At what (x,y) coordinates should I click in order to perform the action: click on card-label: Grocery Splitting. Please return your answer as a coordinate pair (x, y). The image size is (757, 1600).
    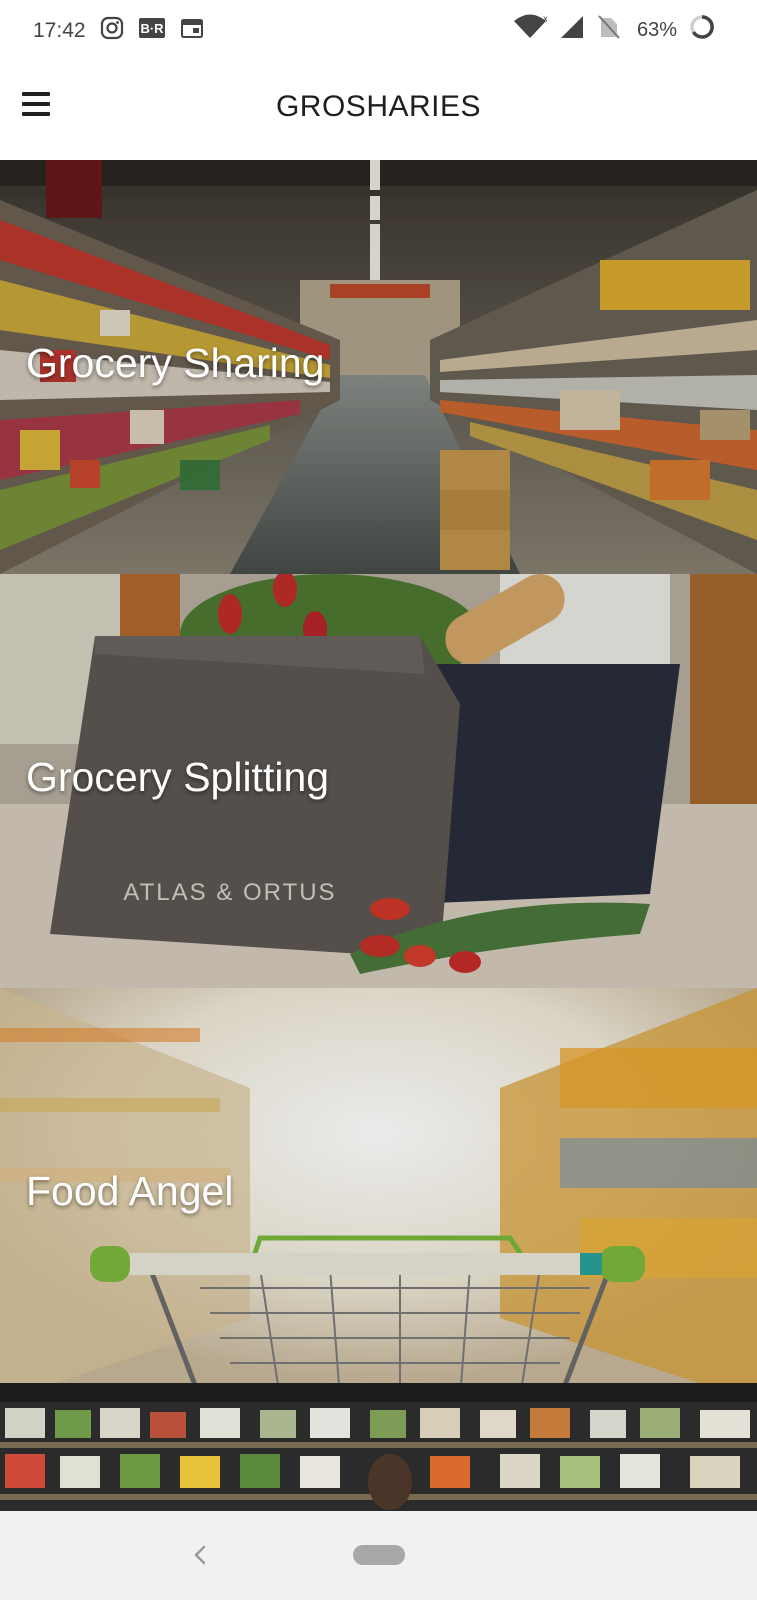
    Looking at the image, I should click on (178, 777).